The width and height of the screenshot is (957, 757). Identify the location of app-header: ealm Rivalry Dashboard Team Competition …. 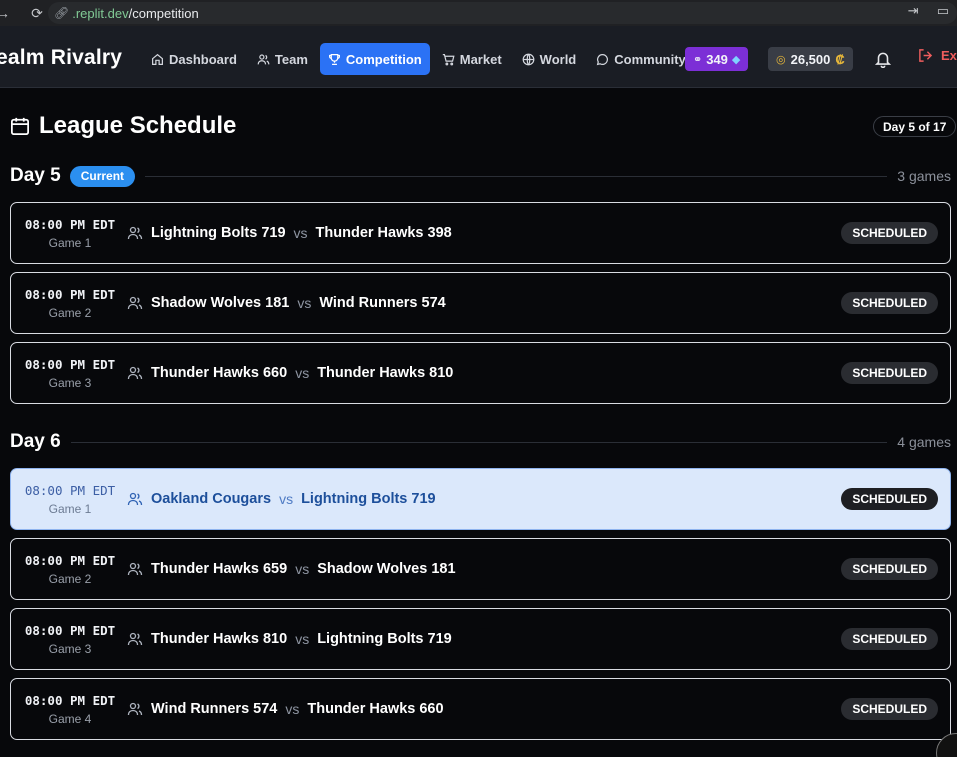
(478, 57).